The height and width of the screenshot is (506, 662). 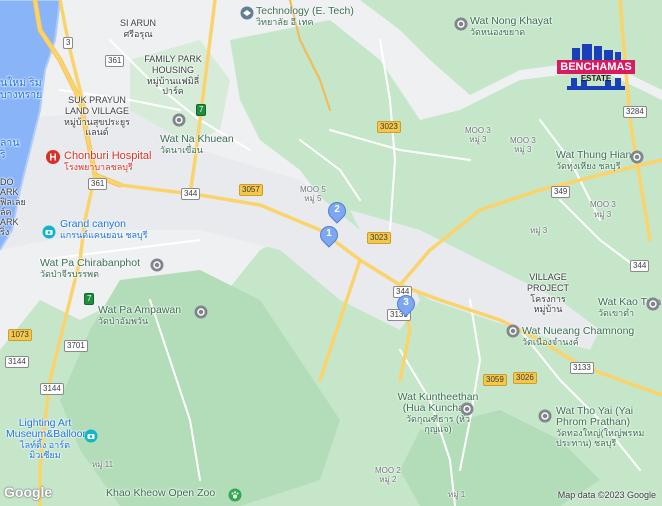 What do you see at coordinates (603, 204) in the screenshot?
I see `place-label: MOO 3` at bounding box center [603, 204].